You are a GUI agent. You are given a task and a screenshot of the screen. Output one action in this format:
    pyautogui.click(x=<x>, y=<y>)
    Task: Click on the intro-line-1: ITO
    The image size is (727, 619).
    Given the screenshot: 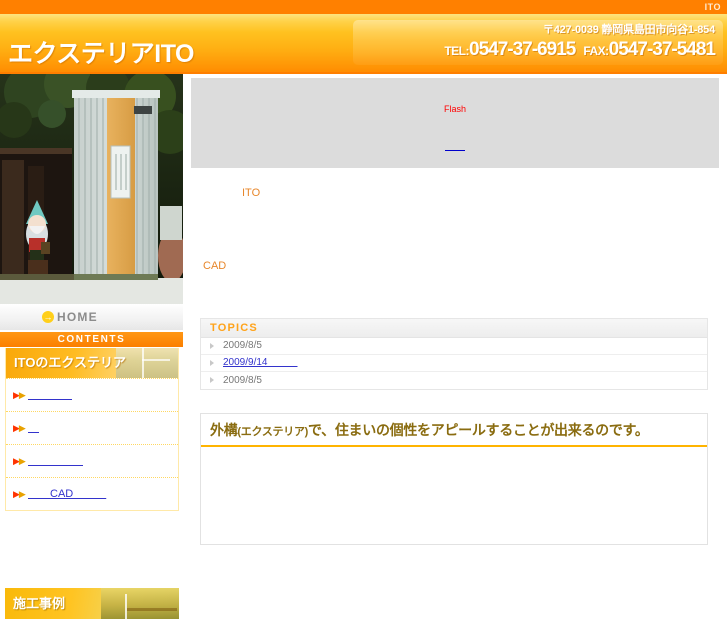 What is the action you would take?
    pyautogui.click(x=251, y=193)
    